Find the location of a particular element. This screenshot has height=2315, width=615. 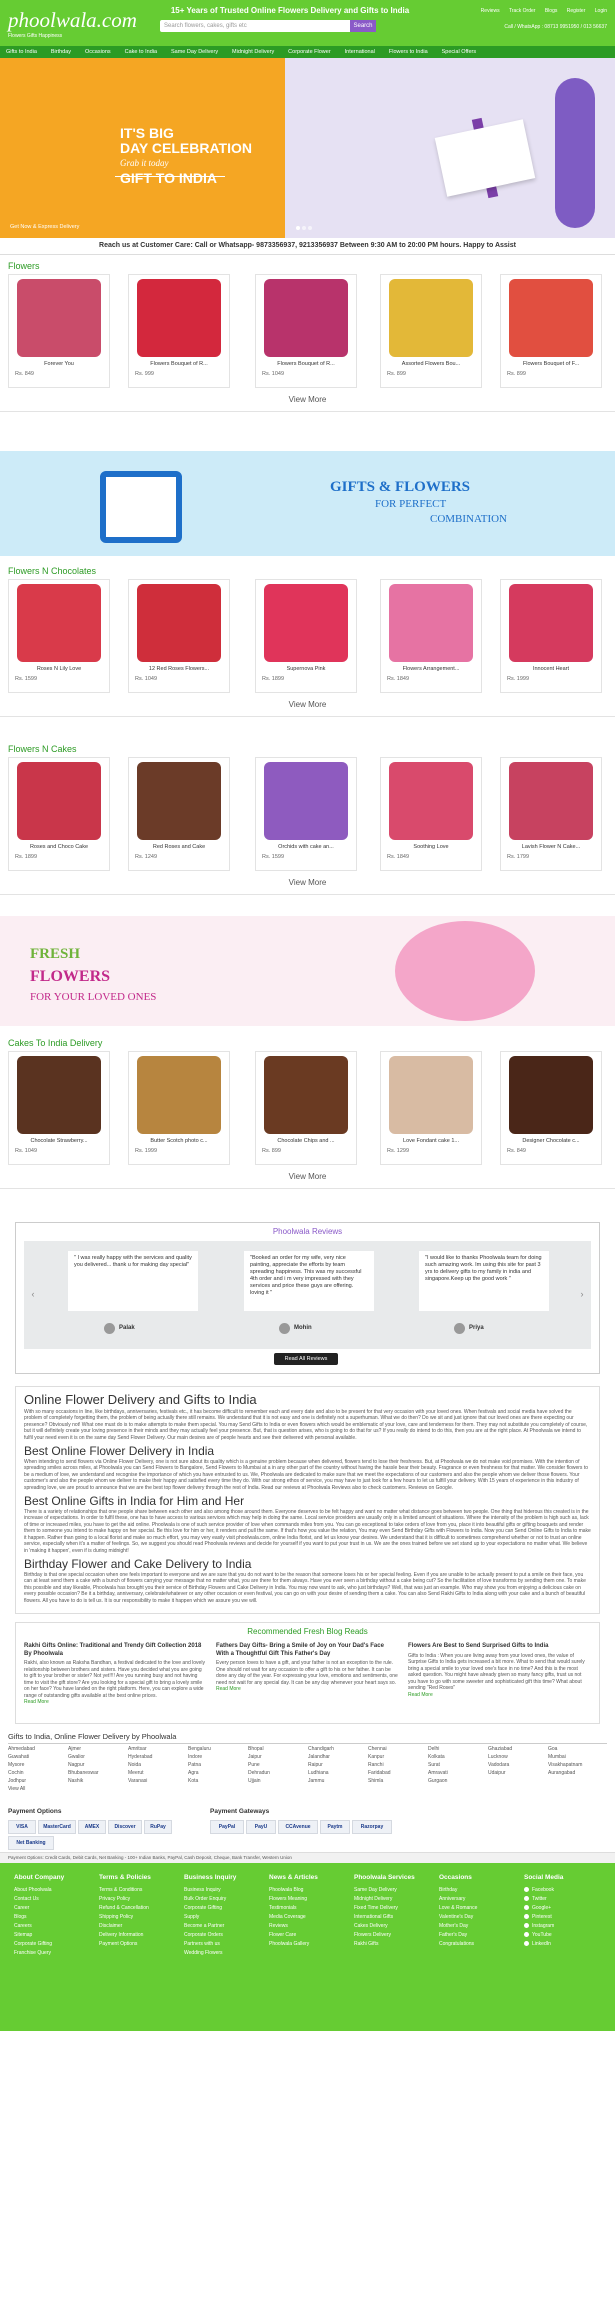

product-card: Flowers Arrangement... Rs. 1849 is located at coordinates (431, 636).